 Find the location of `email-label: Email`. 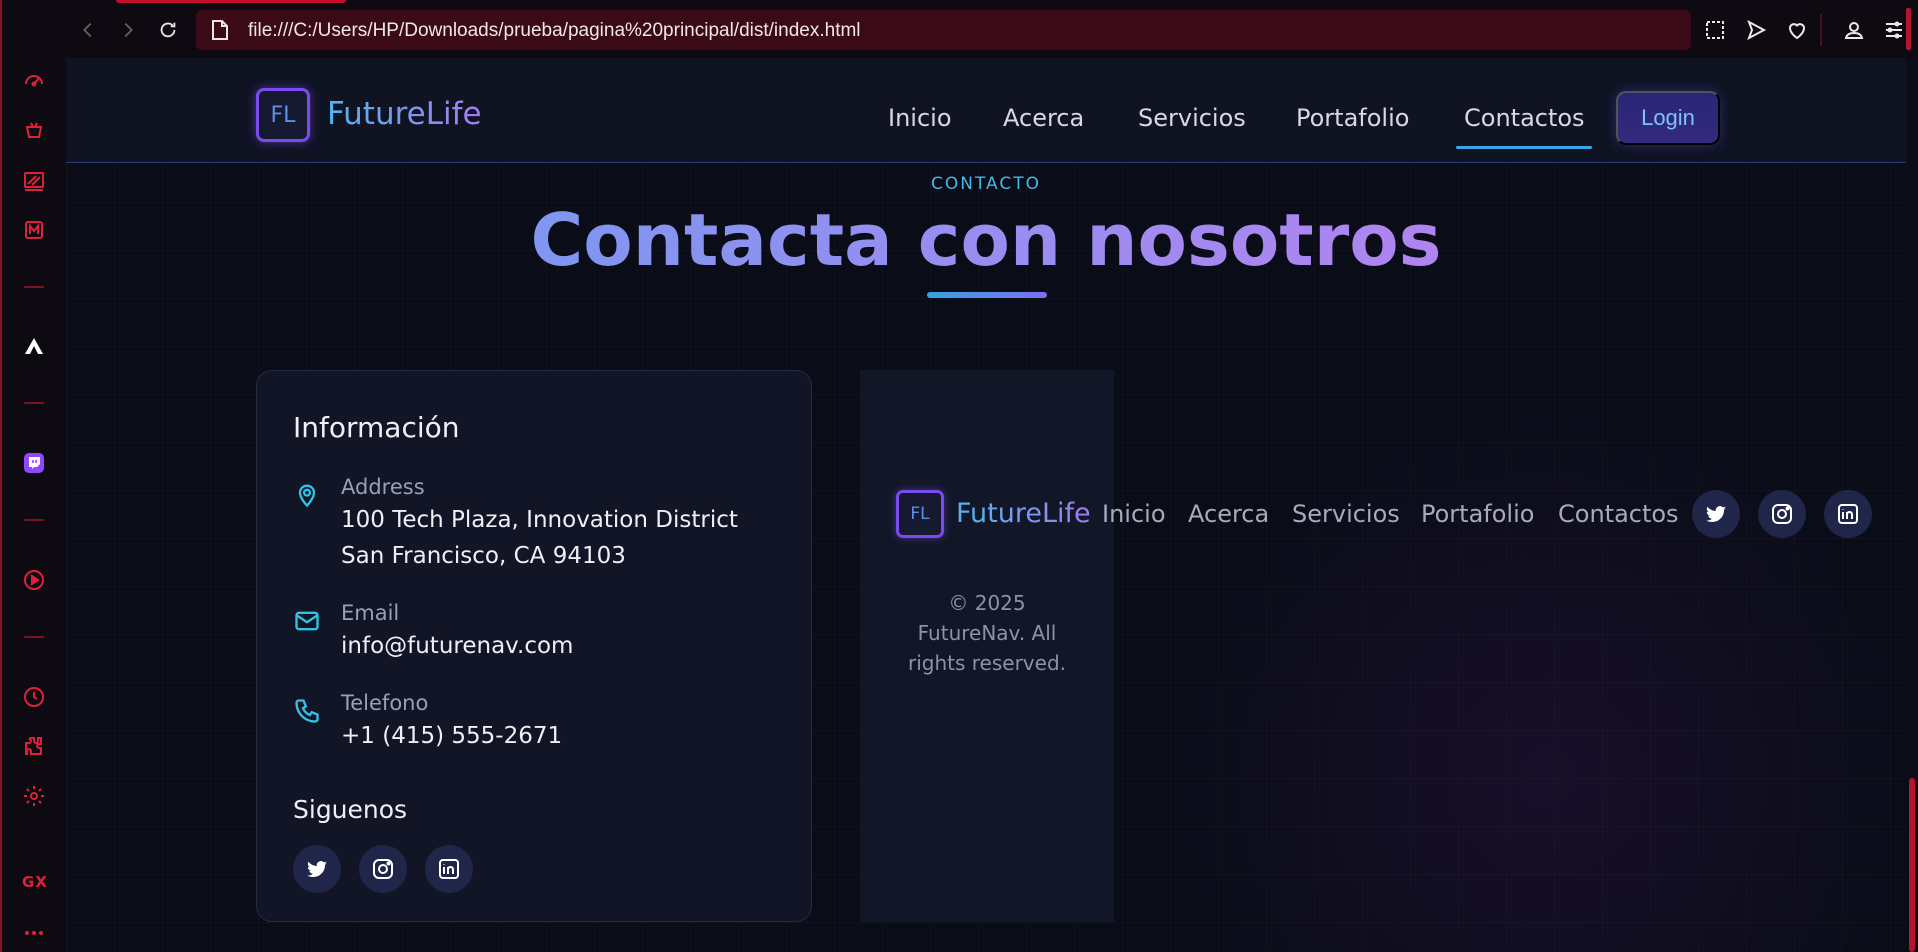

email-label: Email is located at coordinates (370, 613).